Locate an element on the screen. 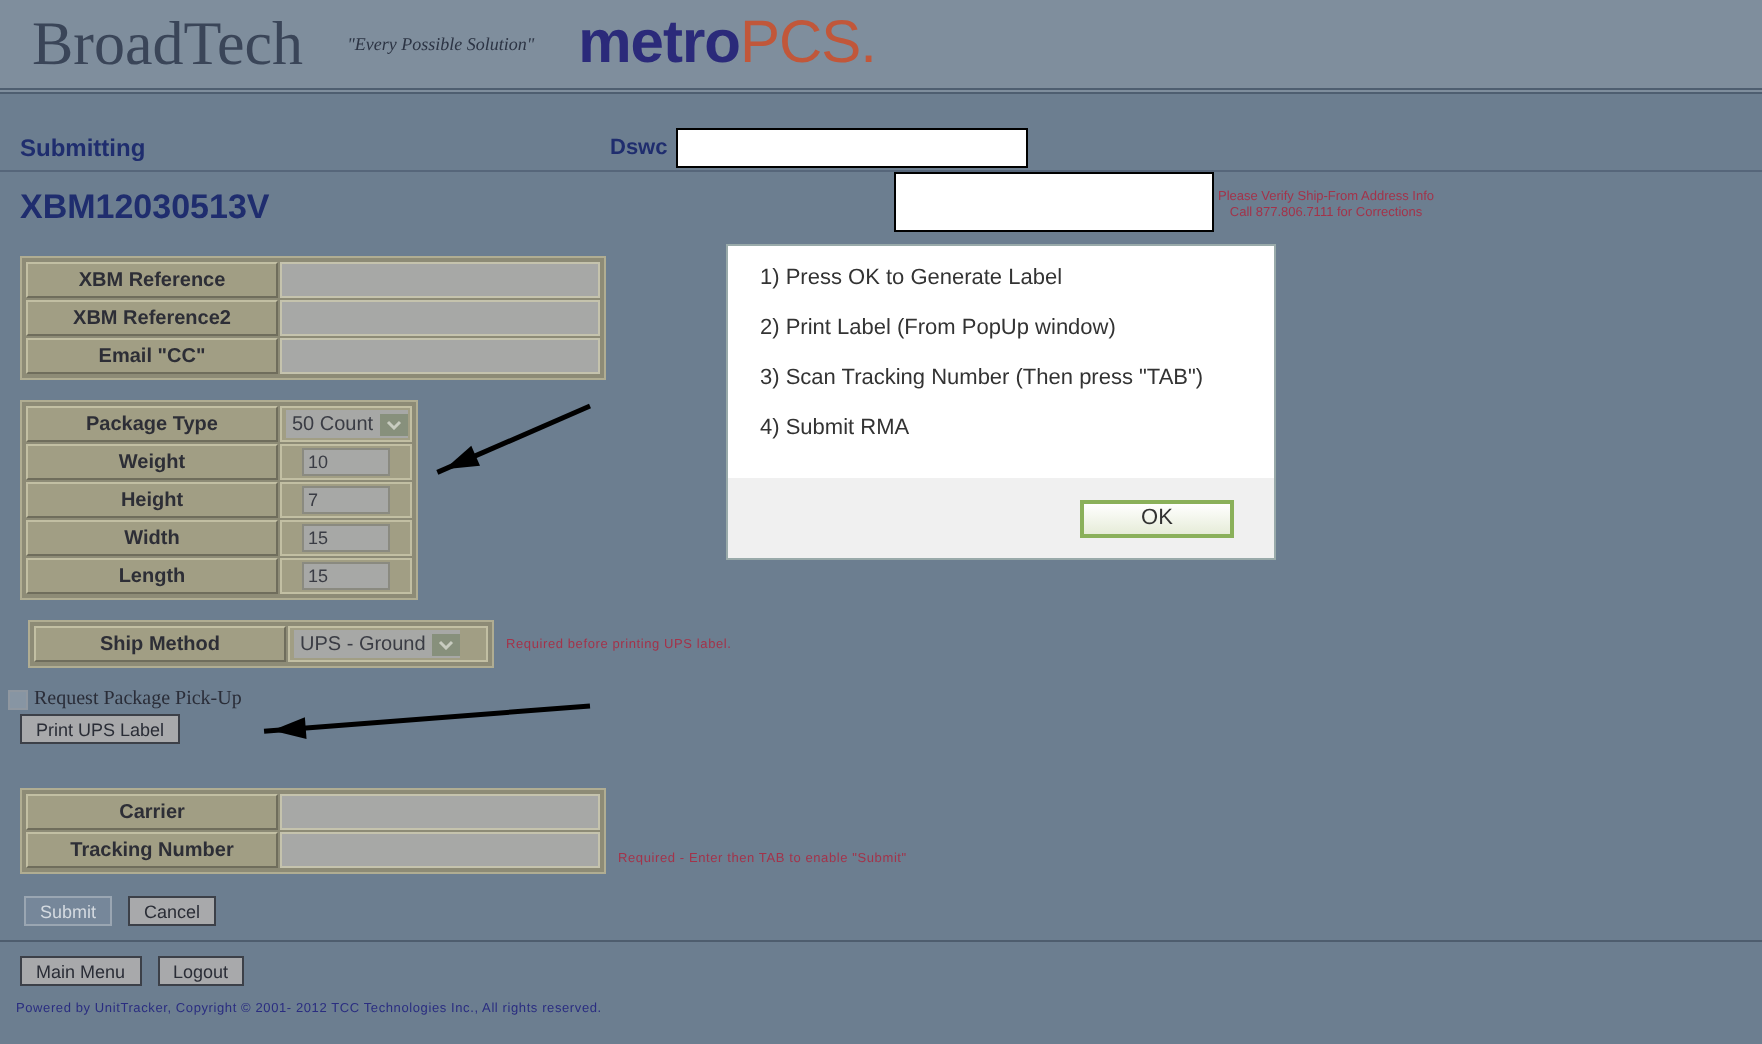 This screenshot has height=1044, width=1762. dswc-label: Dswc is located at coordinates (639, 148).